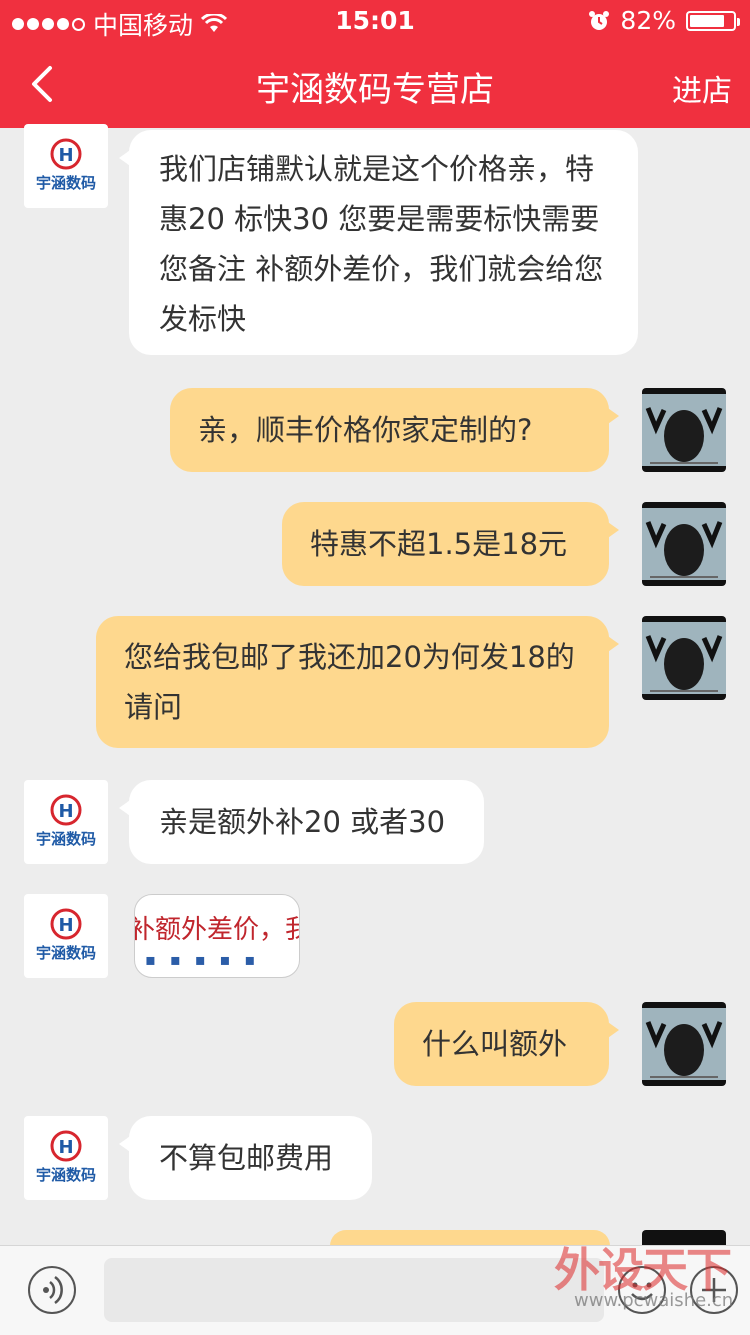  I want to click on watermark-url: www.pcwaishe.cn, so click(654, 1300).